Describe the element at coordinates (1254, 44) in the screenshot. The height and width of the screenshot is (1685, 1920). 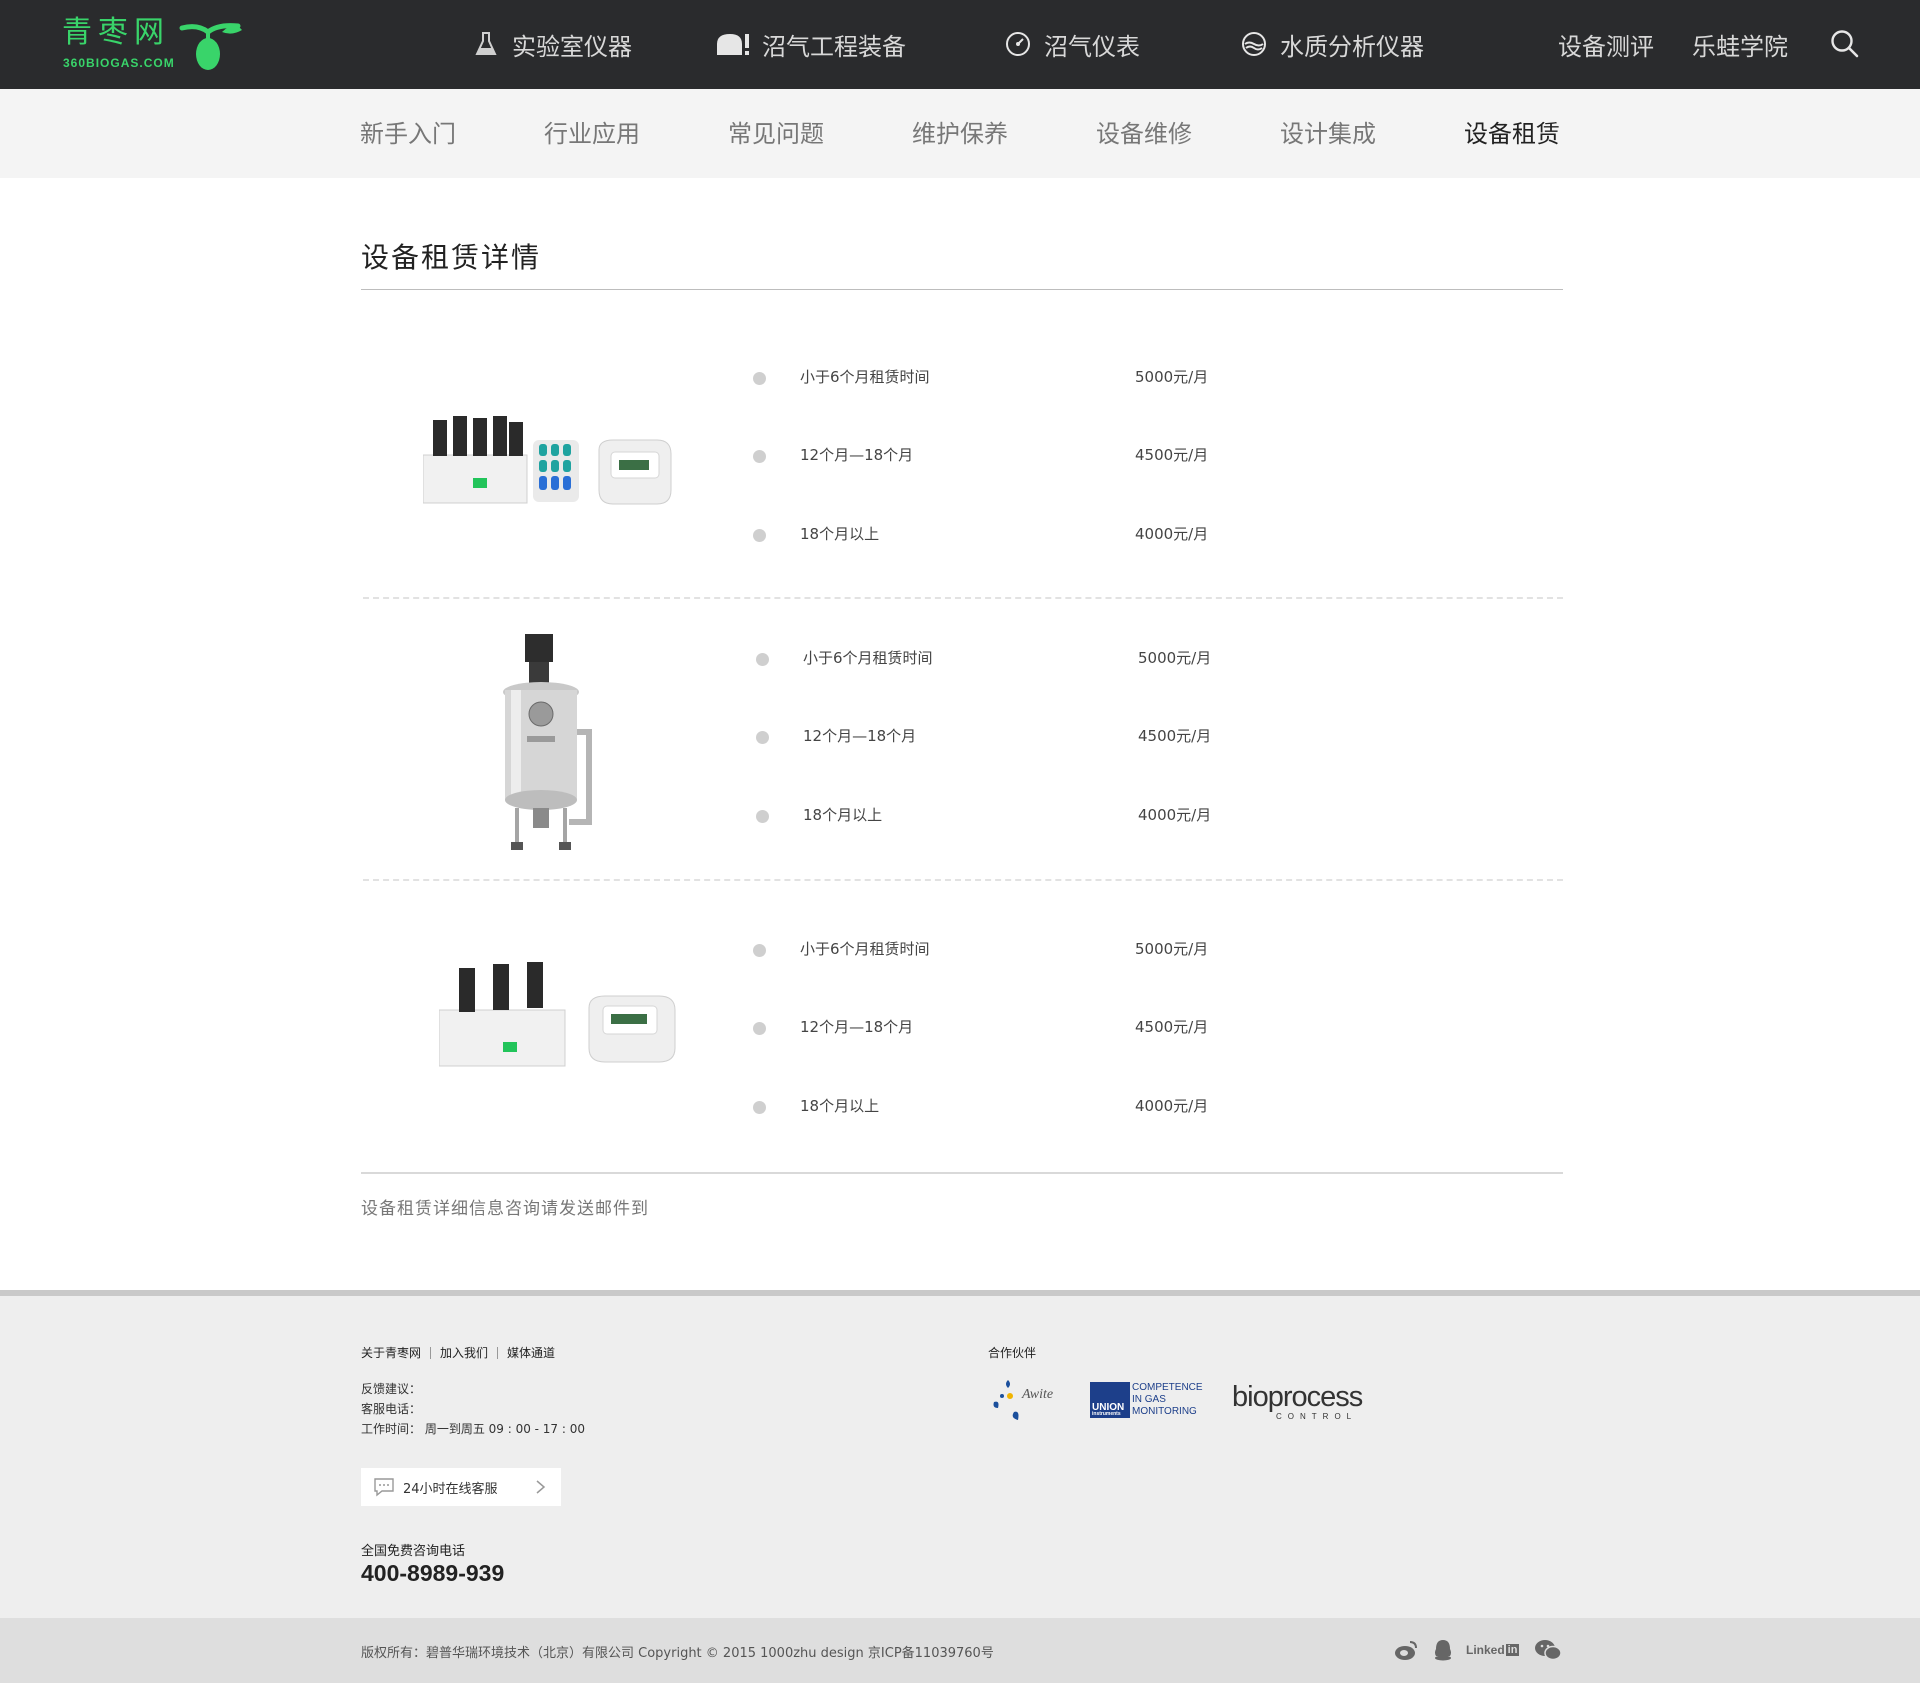
I see `water-icon` at that location.